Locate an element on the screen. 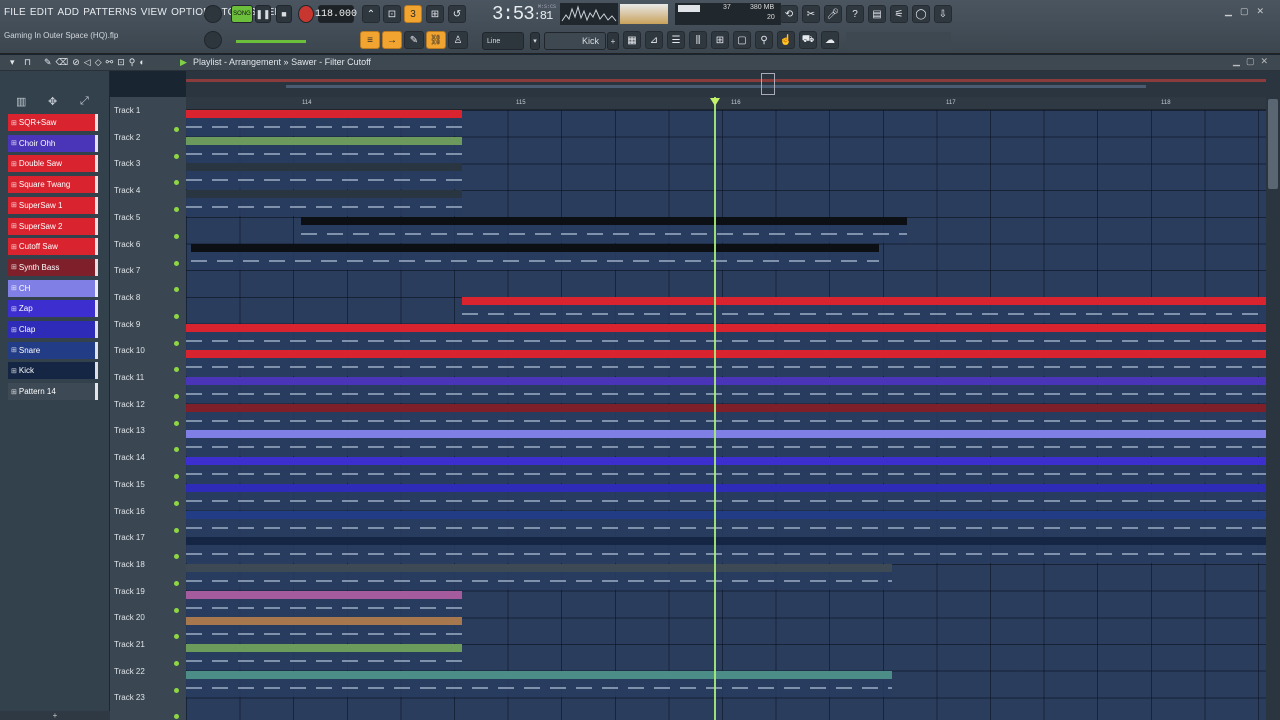 The width and height of the screenshot is (1280, 720). channel-synth-bass: ⊞ Synth Bass is located at coordinates (53, 267).